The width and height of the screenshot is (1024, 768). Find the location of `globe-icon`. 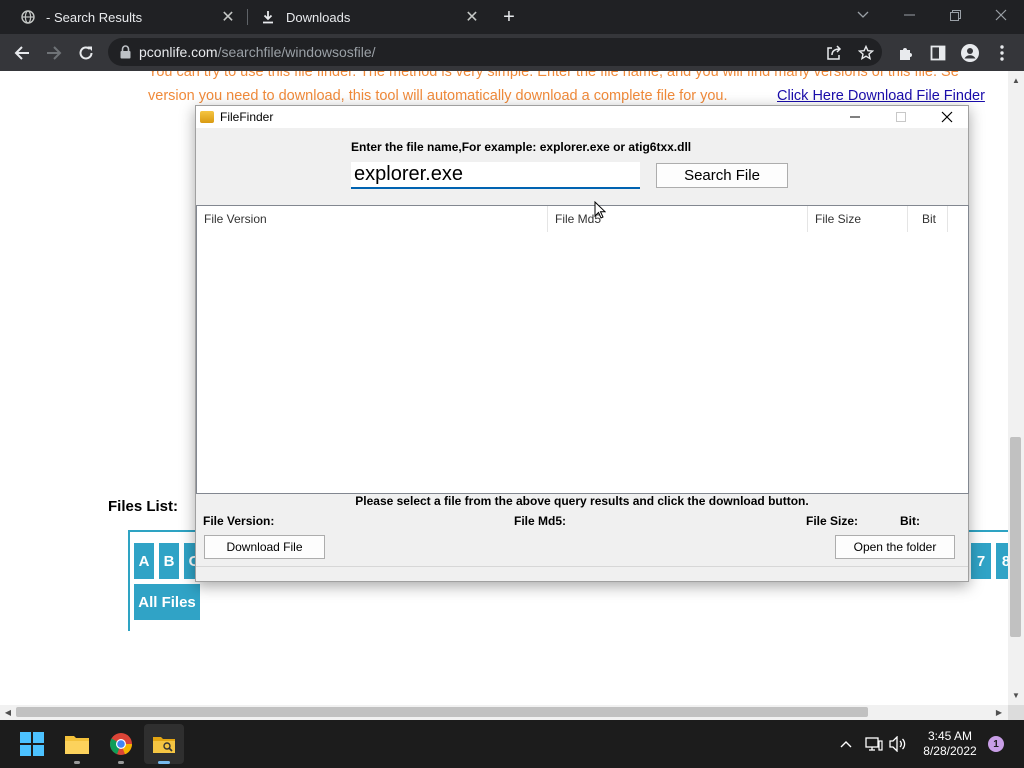

globe-icon is located at coordinates (28, 17).